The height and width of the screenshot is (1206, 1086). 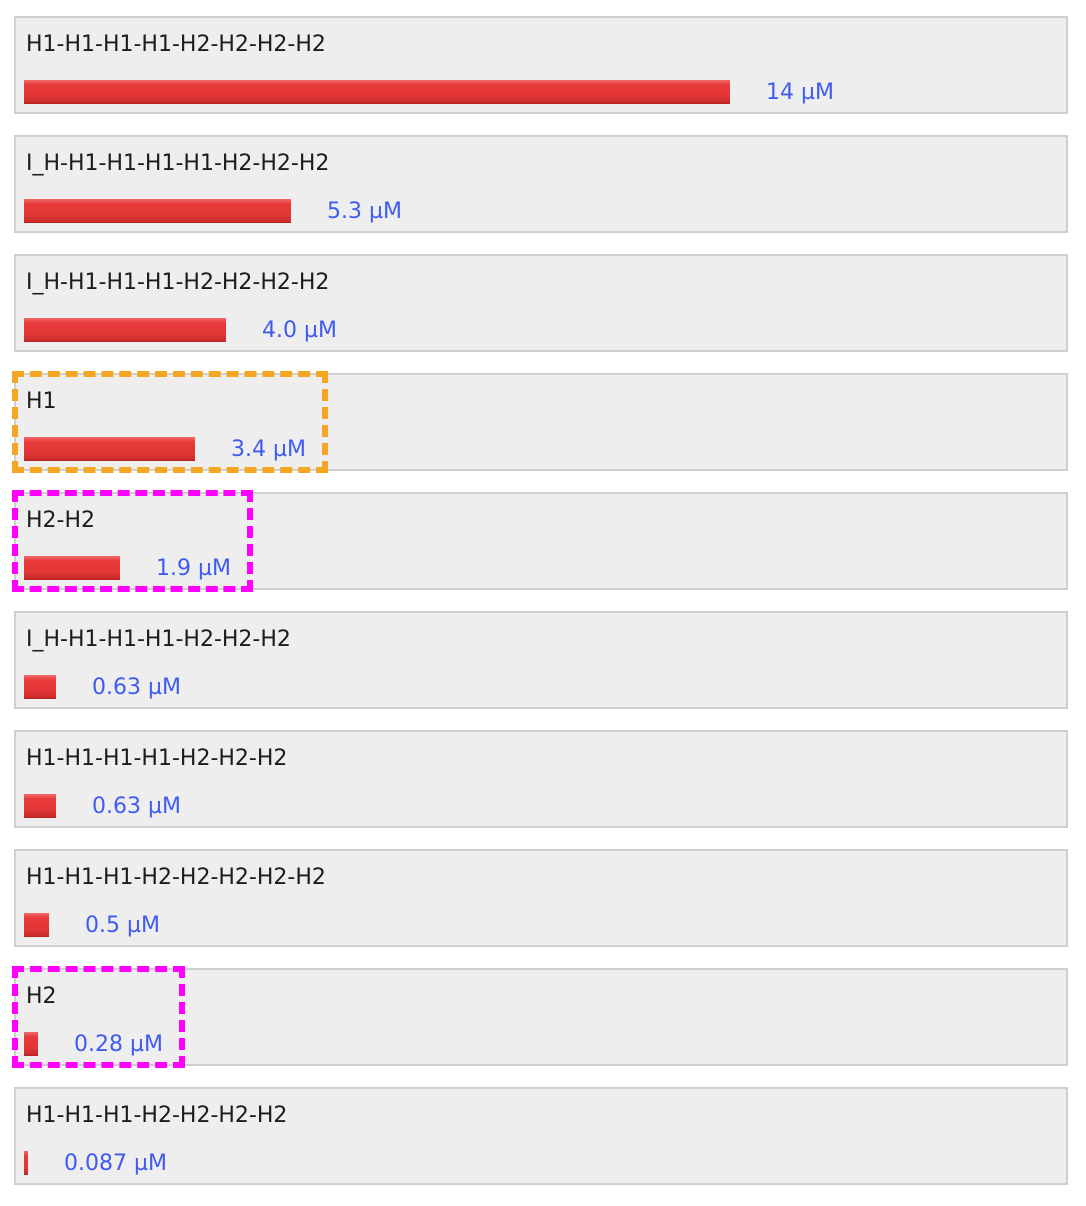 I want to click on bar-category-label: H2, so click(x=41, y=996).